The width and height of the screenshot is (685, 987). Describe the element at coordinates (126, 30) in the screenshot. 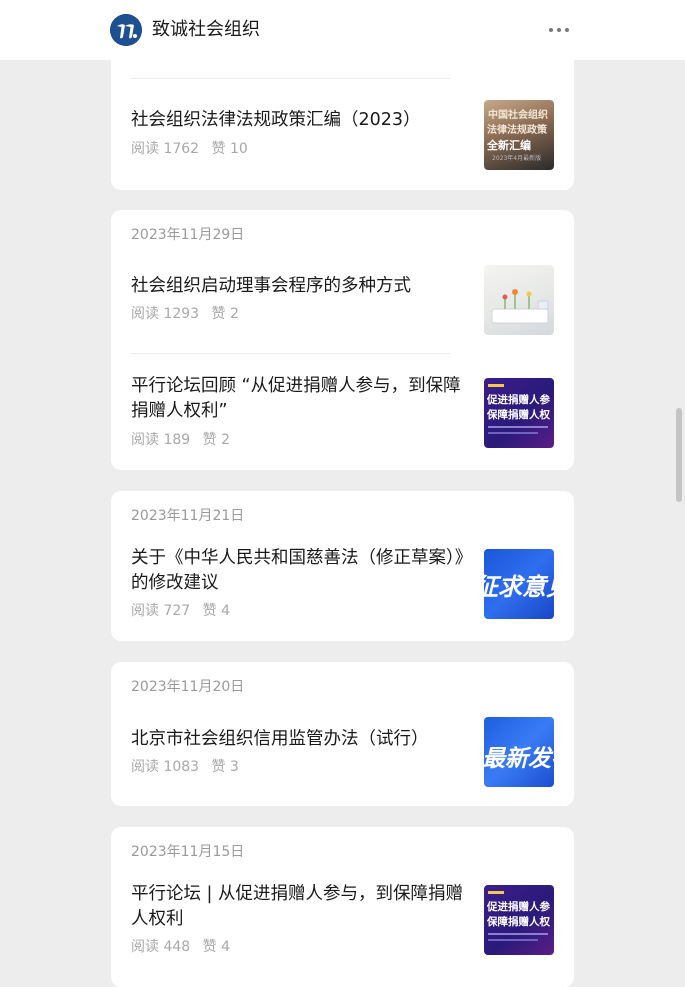

I see `account-logo-icon` at that location.